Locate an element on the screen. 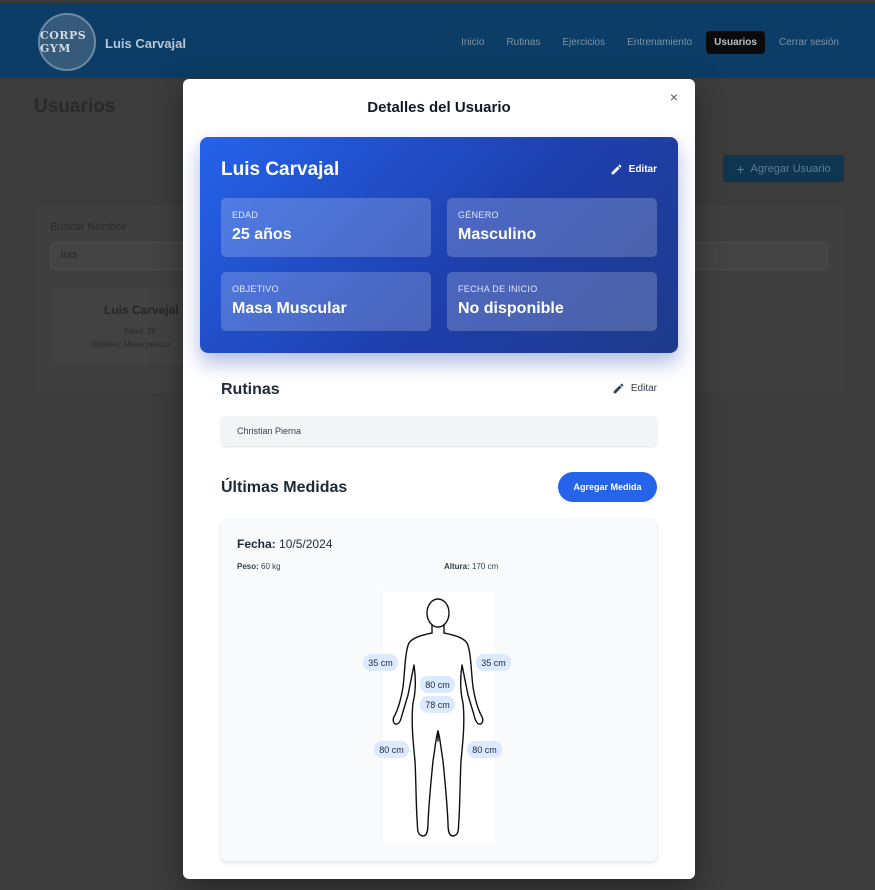 This screenshot has height=890, width=875. weight-field: Peso: 60 kg is located at coordinates (259, 566).